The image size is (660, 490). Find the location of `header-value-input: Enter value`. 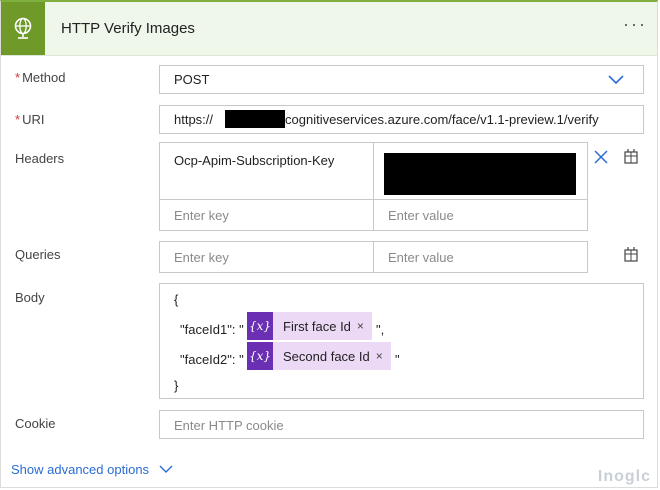

header-value-input: Enter value is located at coordinates (480, 215).